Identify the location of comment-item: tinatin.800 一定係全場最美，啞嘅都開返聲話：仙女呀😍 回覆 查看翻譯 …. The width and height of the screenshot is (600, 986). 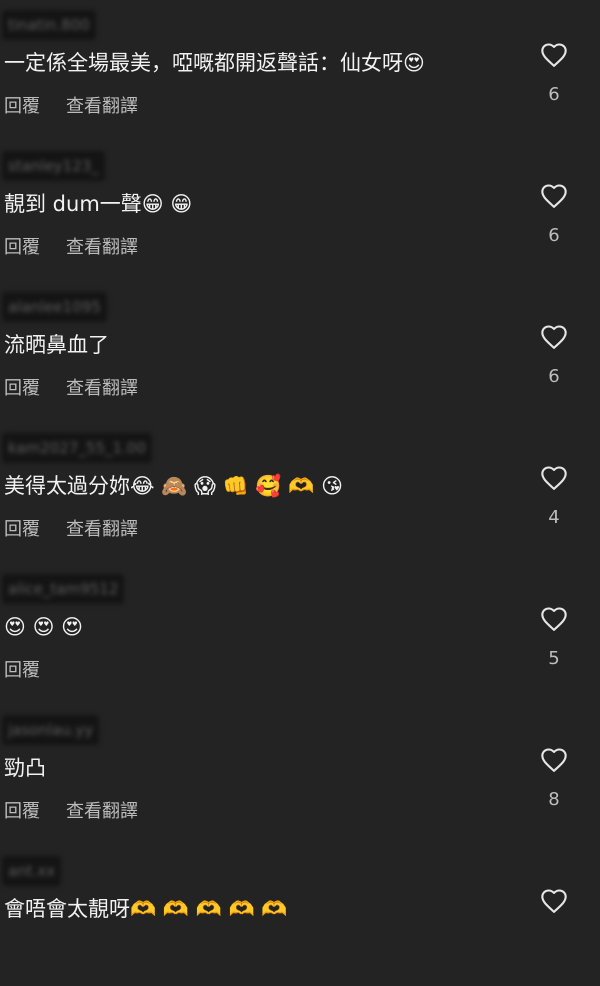
(300, 70).